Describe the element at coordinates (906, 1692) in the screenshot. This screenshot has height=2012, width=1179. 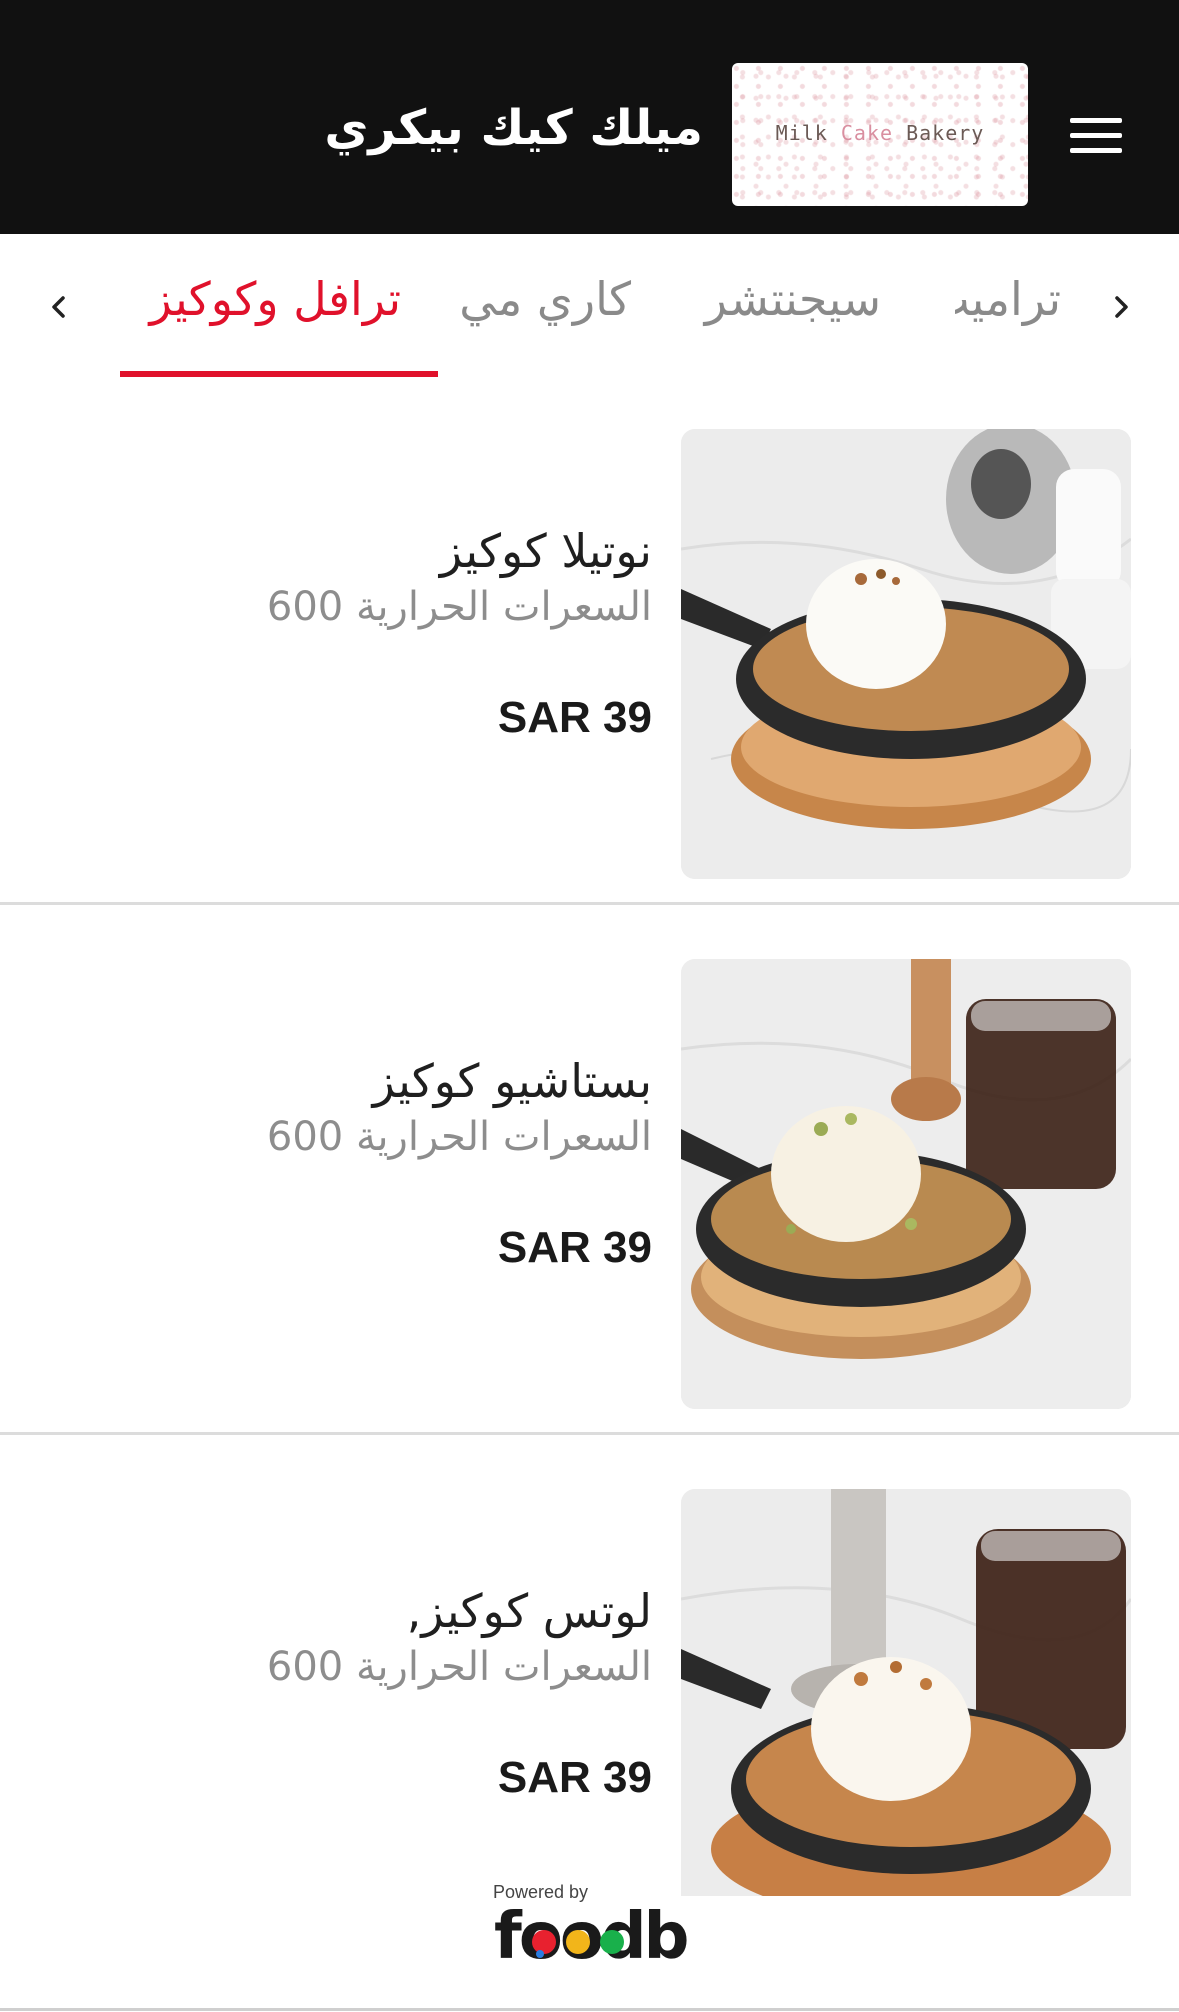
I see `lotus-cookie-image` at that location.